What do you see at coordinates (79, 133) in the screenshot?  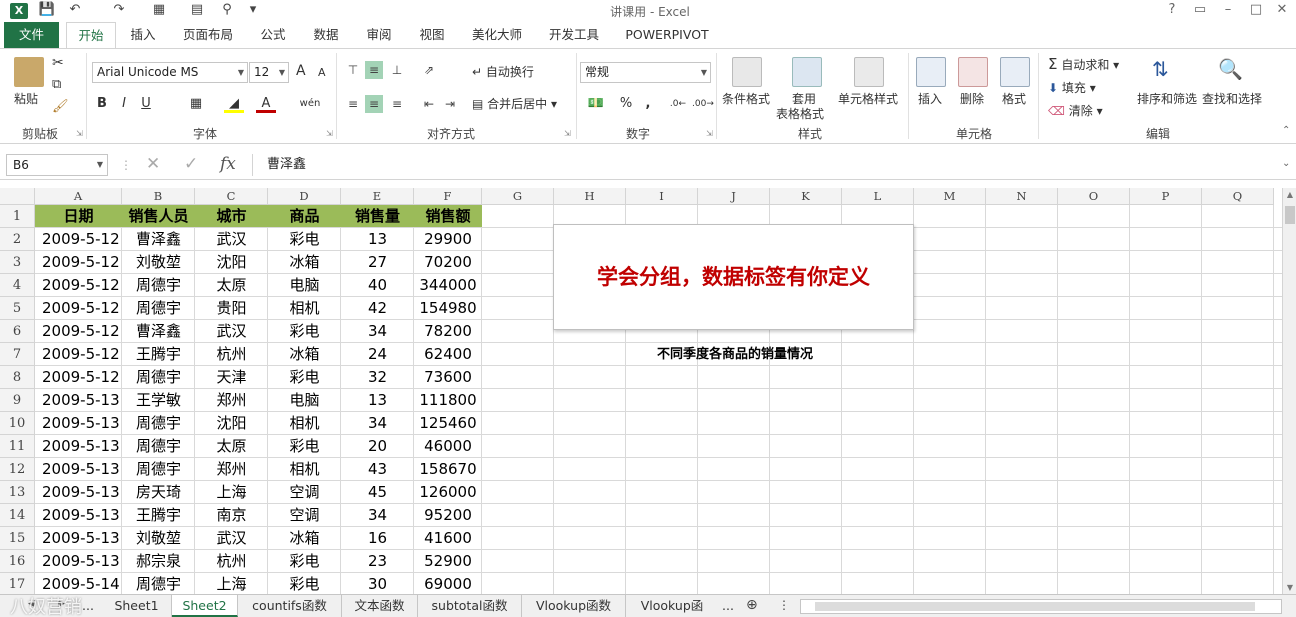 I see `clipboard-launcher-icon: ⇲` at bounding box center [79, 133].